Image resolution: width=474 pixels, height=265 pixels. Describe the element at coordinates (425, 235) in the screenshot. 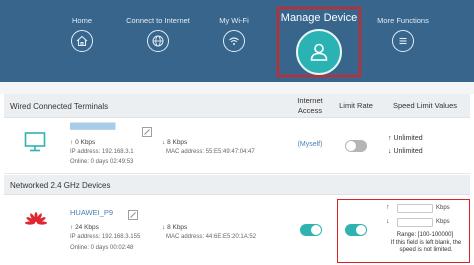

I see `range-hint: Range: [100-100000]` at that location.